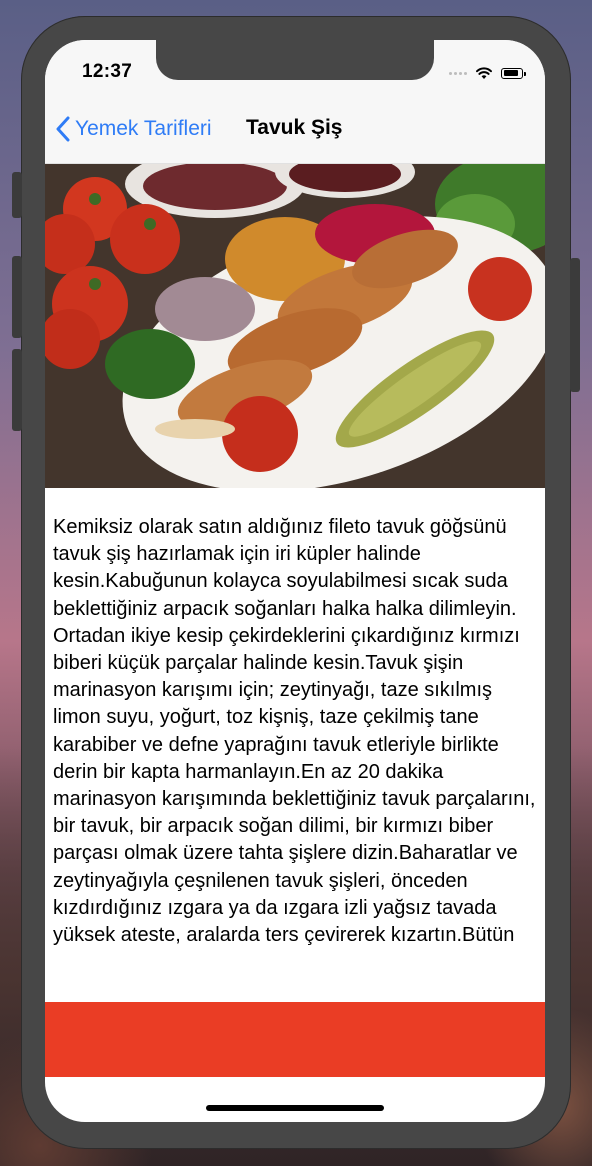  Describe the element at coordinates (513, 73) in the screenshot. I see `battery-icon` at that location.